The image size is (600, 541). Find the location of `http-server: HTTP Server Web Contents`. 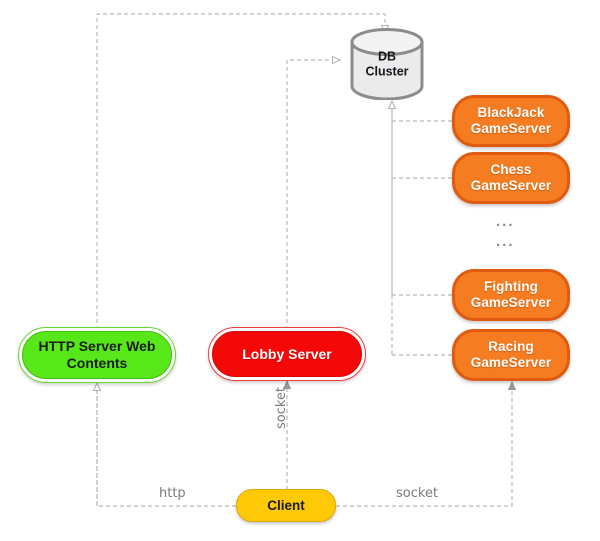

http-server: HTTP Server Web Contents is located at coordinates (97, 355).